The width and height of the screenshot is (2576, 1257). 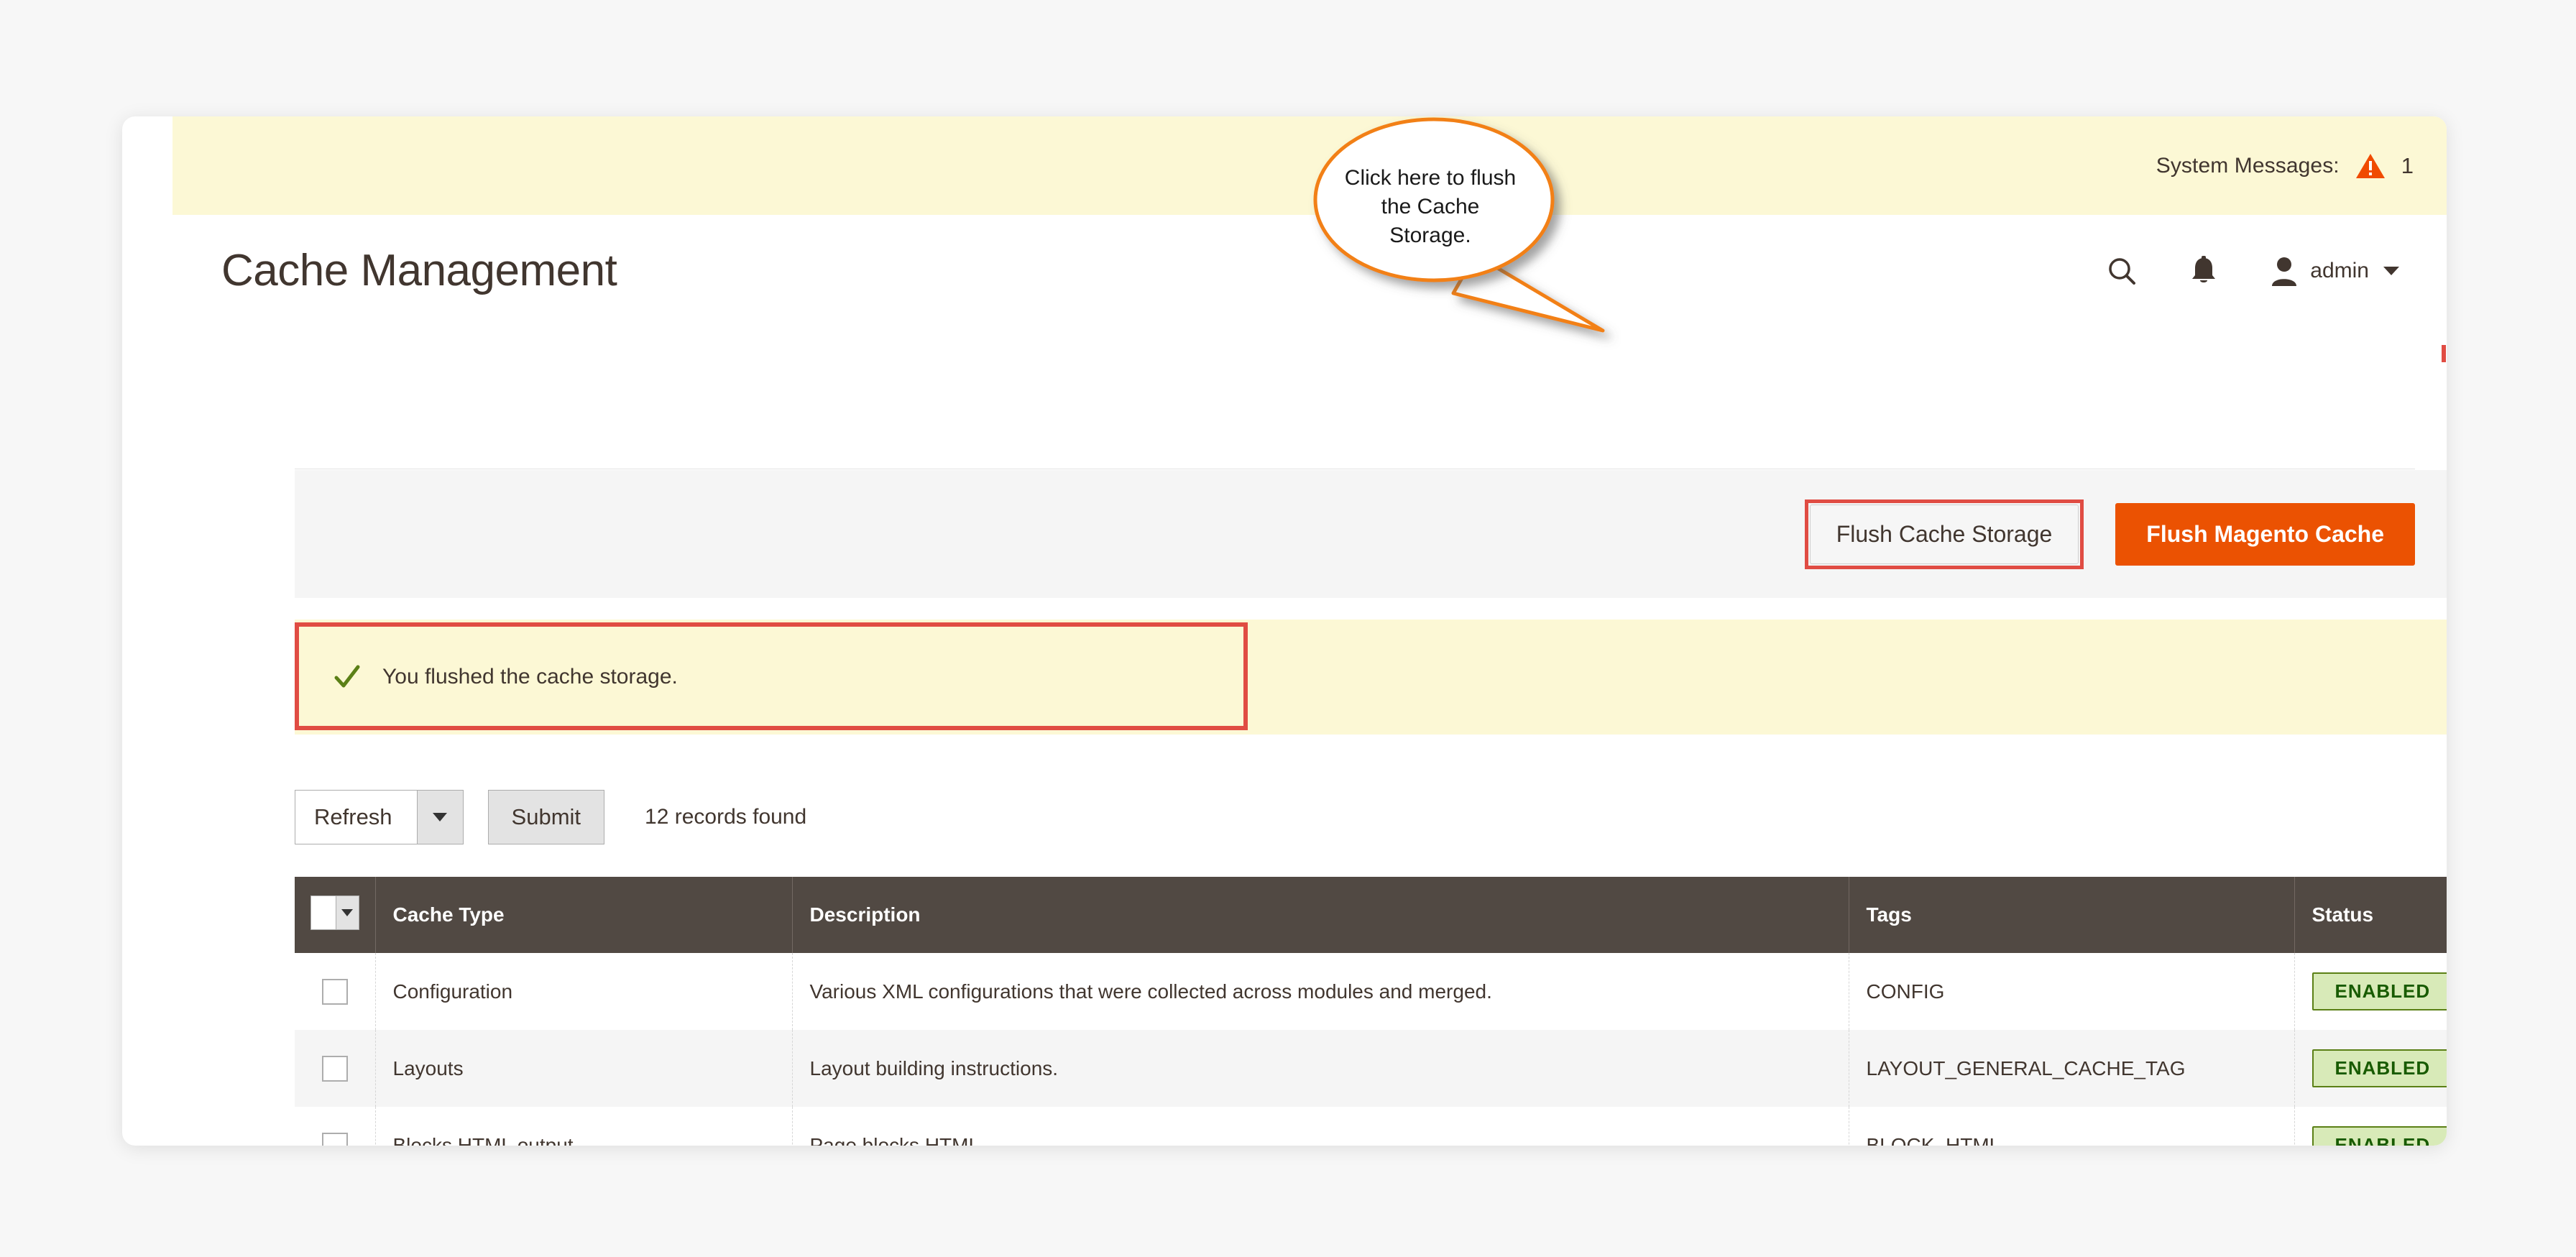 What do you see at coordinates (584, 915) in the screenshot?
I see `grid-header-cache-type: Cache Type` at bounding box center [584, 915].